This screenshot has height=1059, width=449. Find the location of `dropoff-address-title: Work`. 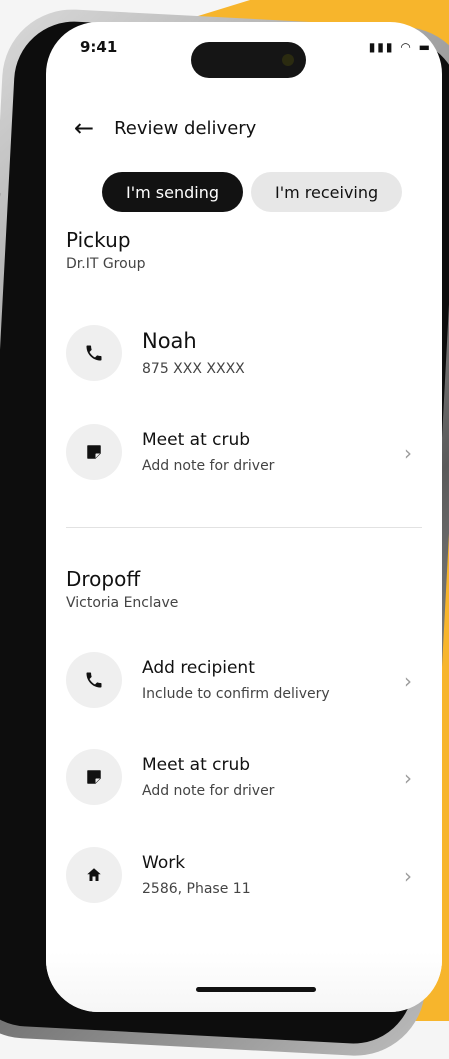

dropoff-address-title: Work is located at coordinates (196, 863).